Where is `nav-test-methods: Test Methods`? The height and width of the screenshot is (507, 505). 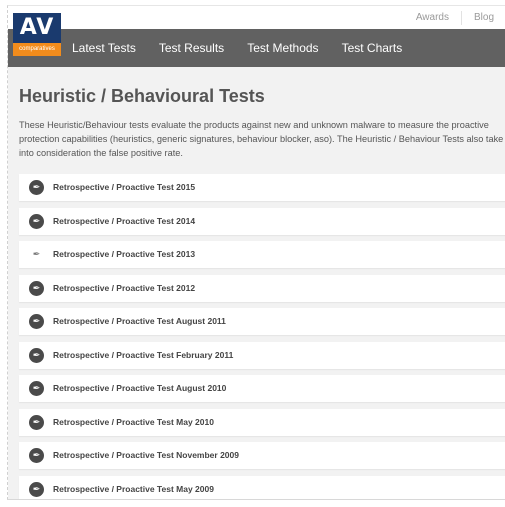 nav-test-methods: Test Methods is located at coordinates (282, 48).